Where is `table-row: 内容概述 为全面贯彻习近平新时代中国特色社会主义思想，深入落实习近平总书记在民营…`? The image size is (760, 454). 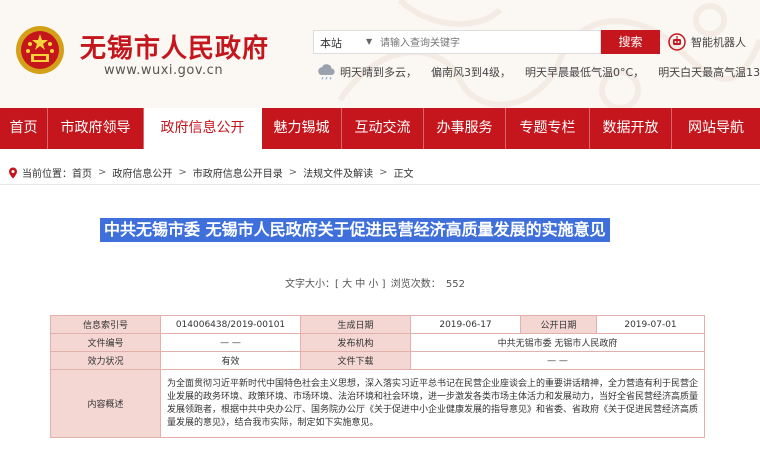
table-row: 内容概述 为全面贯彻习近平新时代中国特色社会主义思想，深入落实习近平总书记在民营… is located at coordinates (377, 403).